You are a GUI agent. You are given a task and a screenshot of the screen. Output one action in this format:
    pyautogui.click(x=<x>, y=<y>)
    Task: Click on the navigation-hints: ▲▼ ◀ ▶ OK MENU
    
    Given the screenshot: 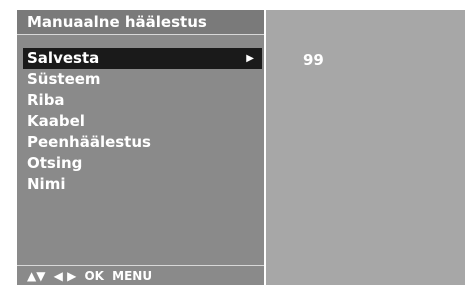 What is the action you would take?
    pyautogui.click(x=91, y=276)
    